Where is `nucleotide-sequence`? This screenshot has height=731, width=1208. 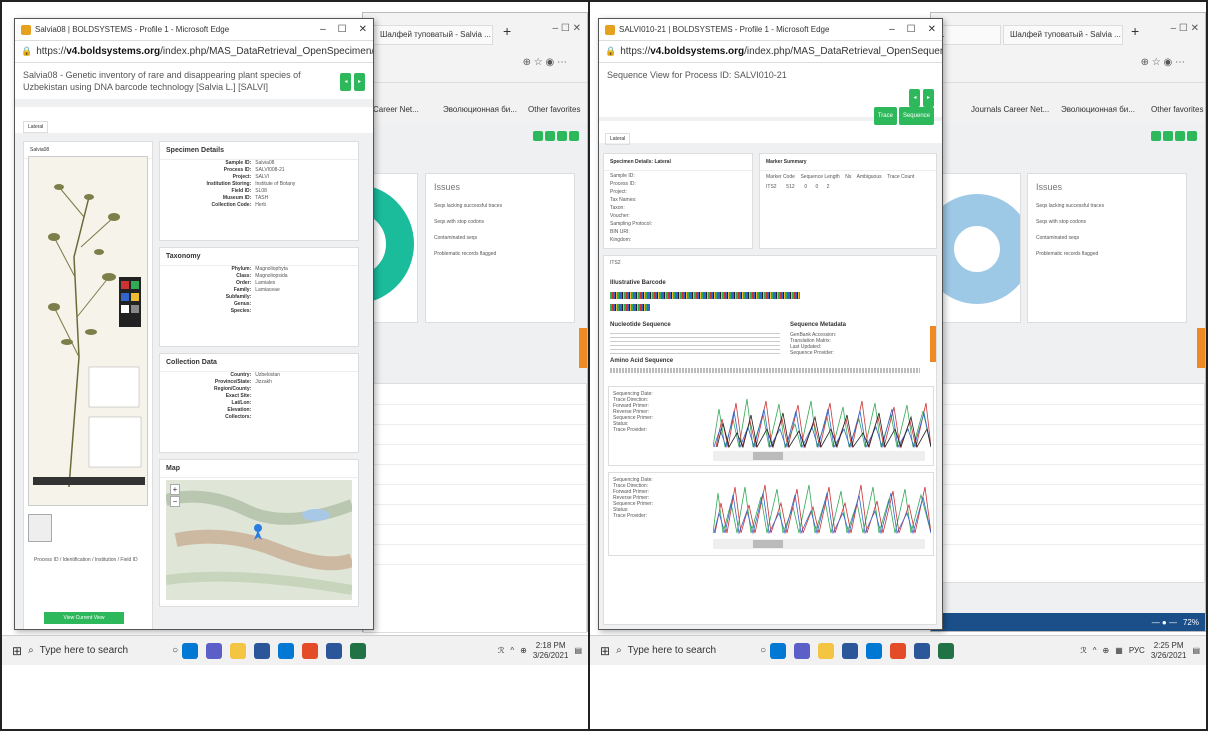 nucleotide-sequence is located at coordinates (695, 343).